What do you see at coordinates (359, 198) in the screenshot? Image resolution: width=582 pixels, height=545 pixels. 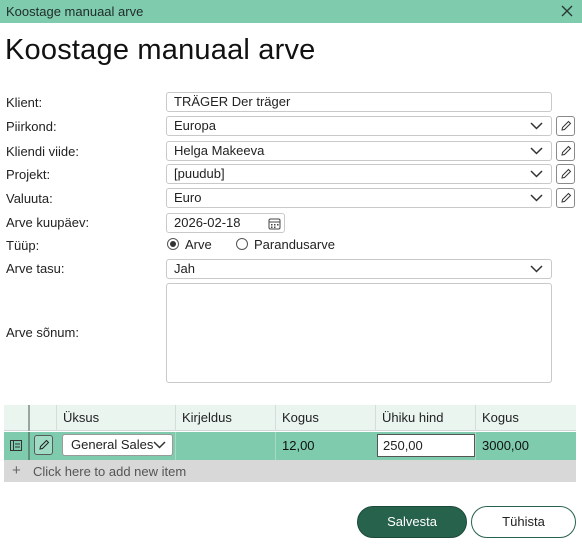 I see `currency-select: Euro` at bounding box center [359, 198].